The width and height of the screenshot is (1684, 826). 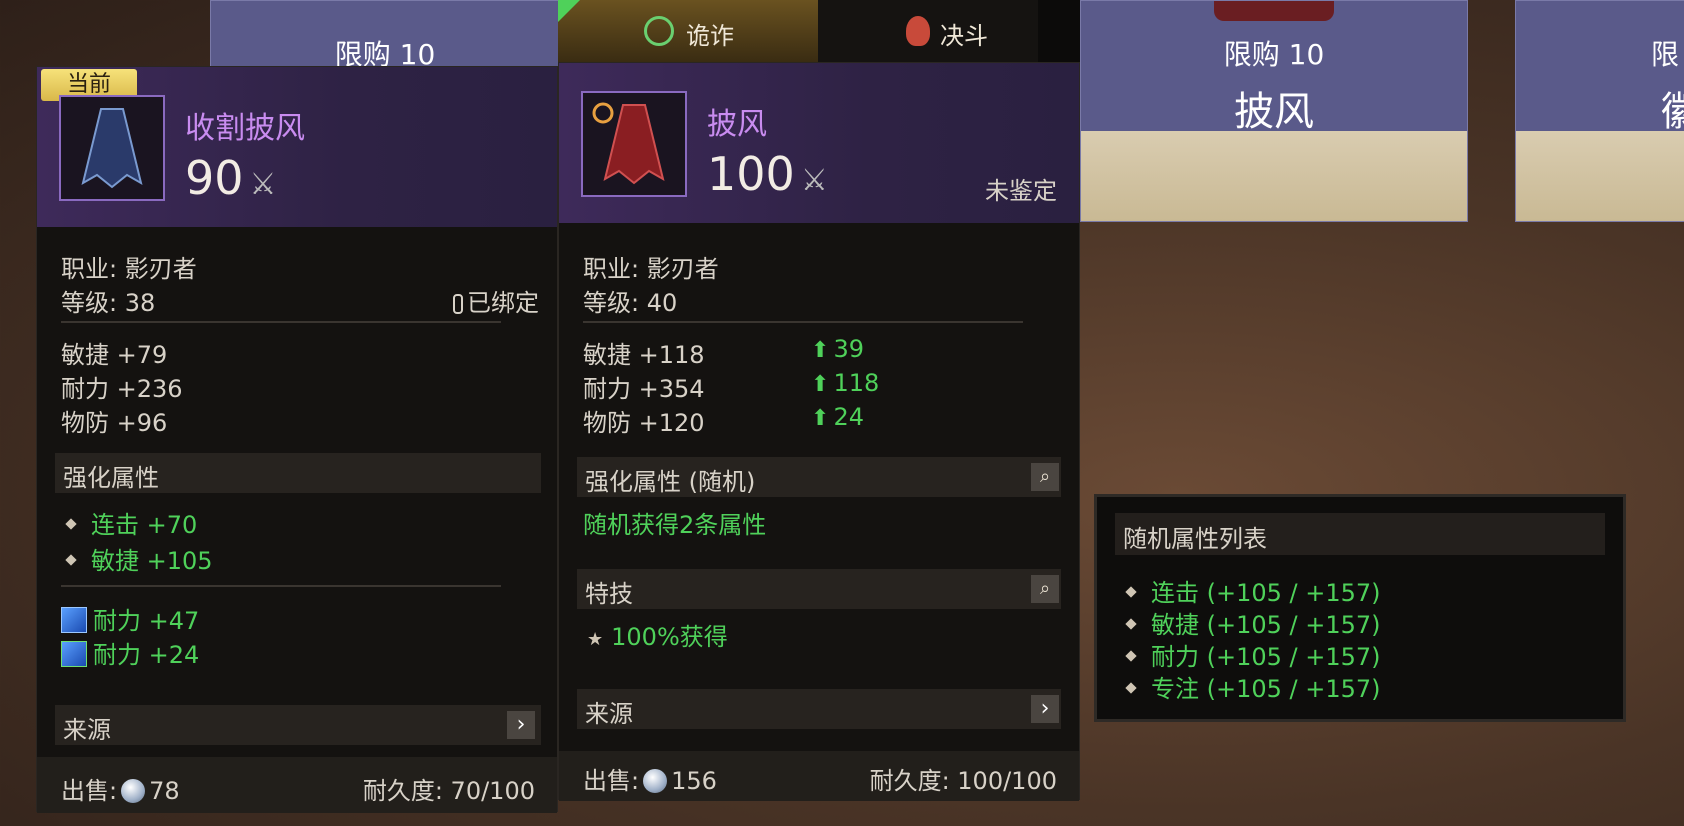 What do you see at coordinates (1600, 176) in the screenshot?
I see `shop-card-paper` at bounding box center [1600, 176].